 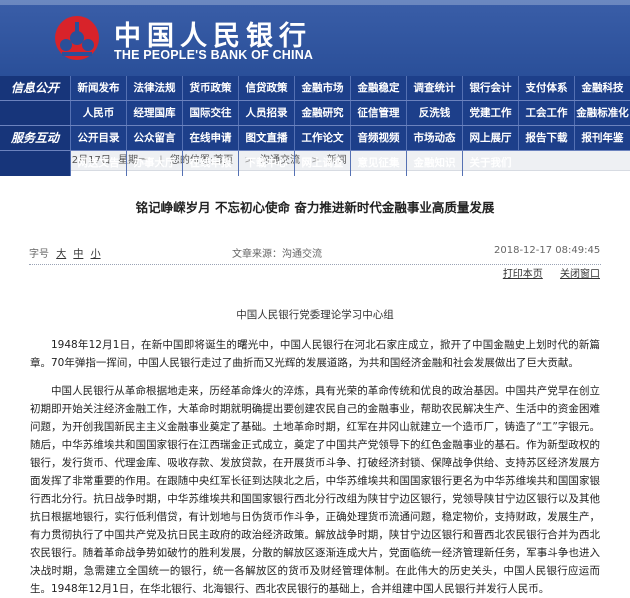 What do you see at coordinates (602, 113) in the screenshot?
I see `nav-item: 金融标准化` at bounding box center [602, 113].